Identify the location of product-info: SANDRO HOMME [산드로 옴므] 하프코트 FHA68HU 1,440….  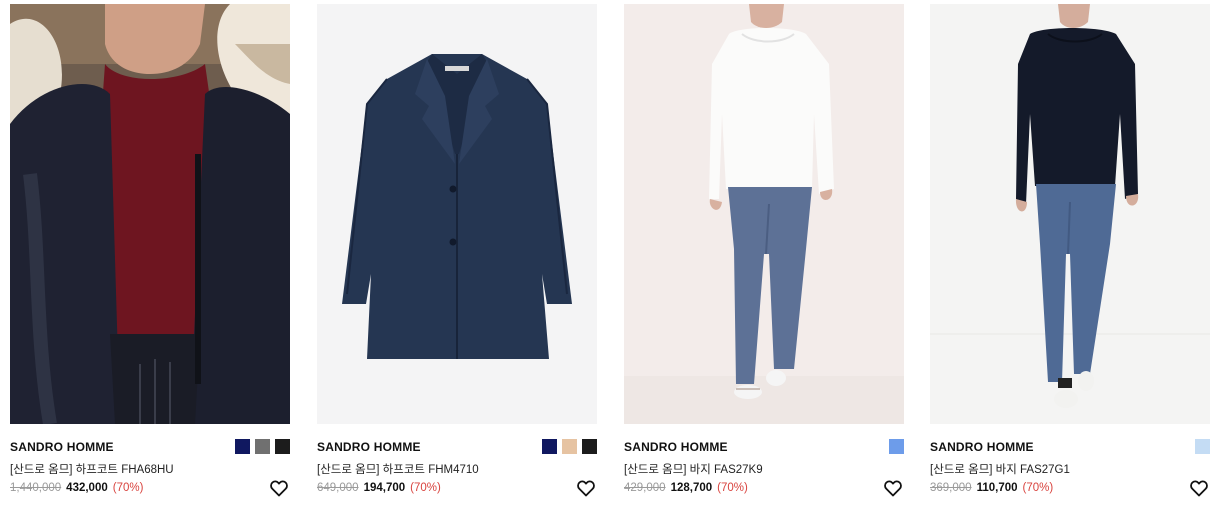
(150, 472).